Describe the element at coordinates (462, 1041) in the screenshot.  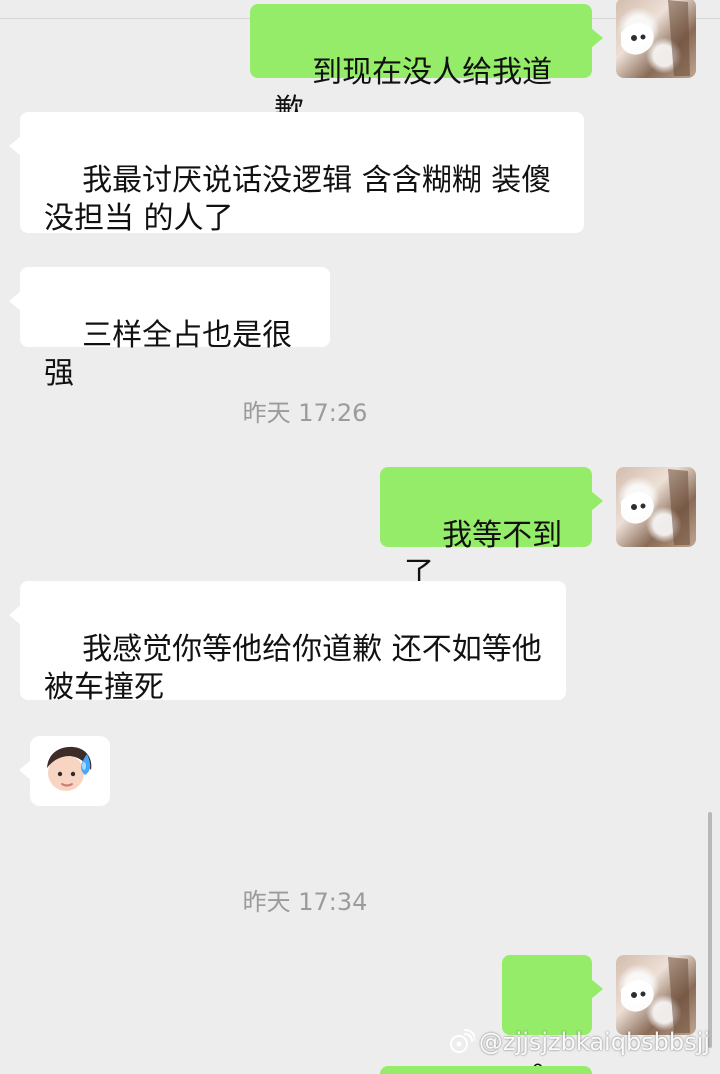
I see `weibo-icon` at that location.